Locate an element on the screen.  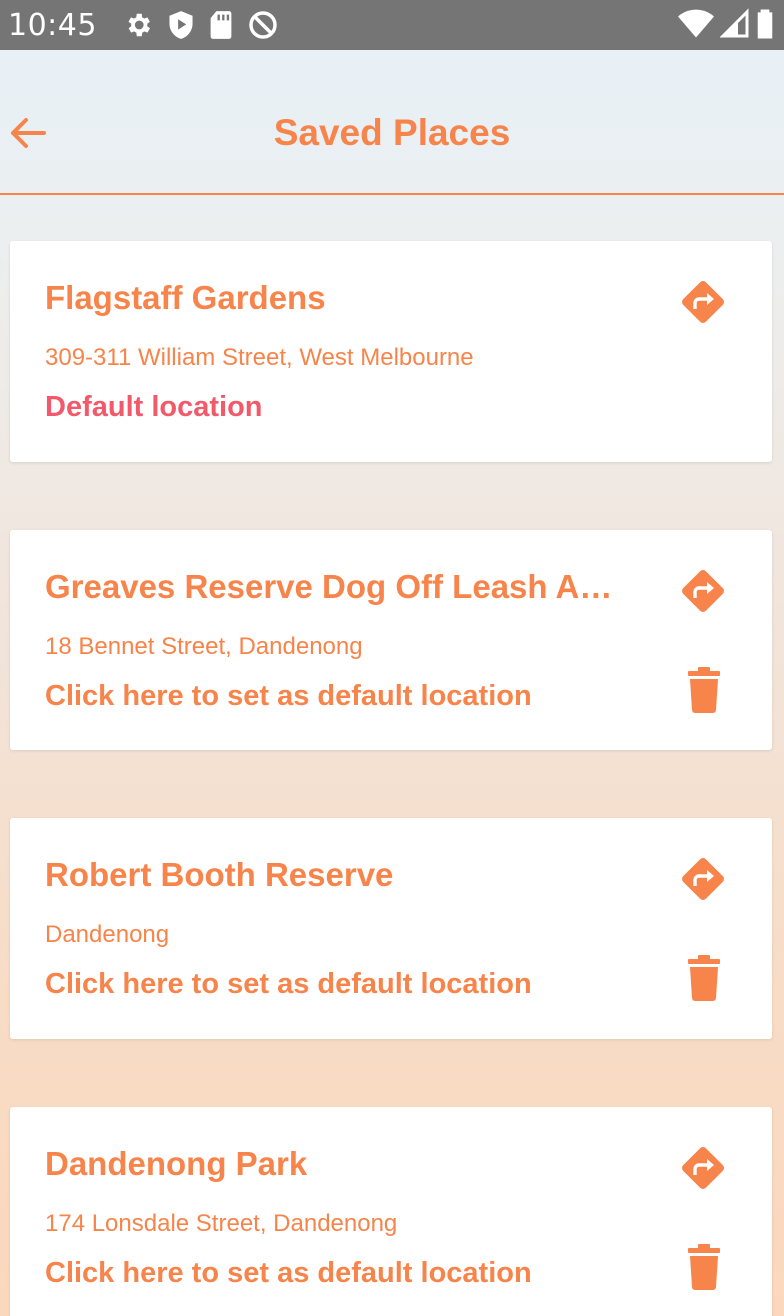
settings-icon is located at coordinates (139, 25).